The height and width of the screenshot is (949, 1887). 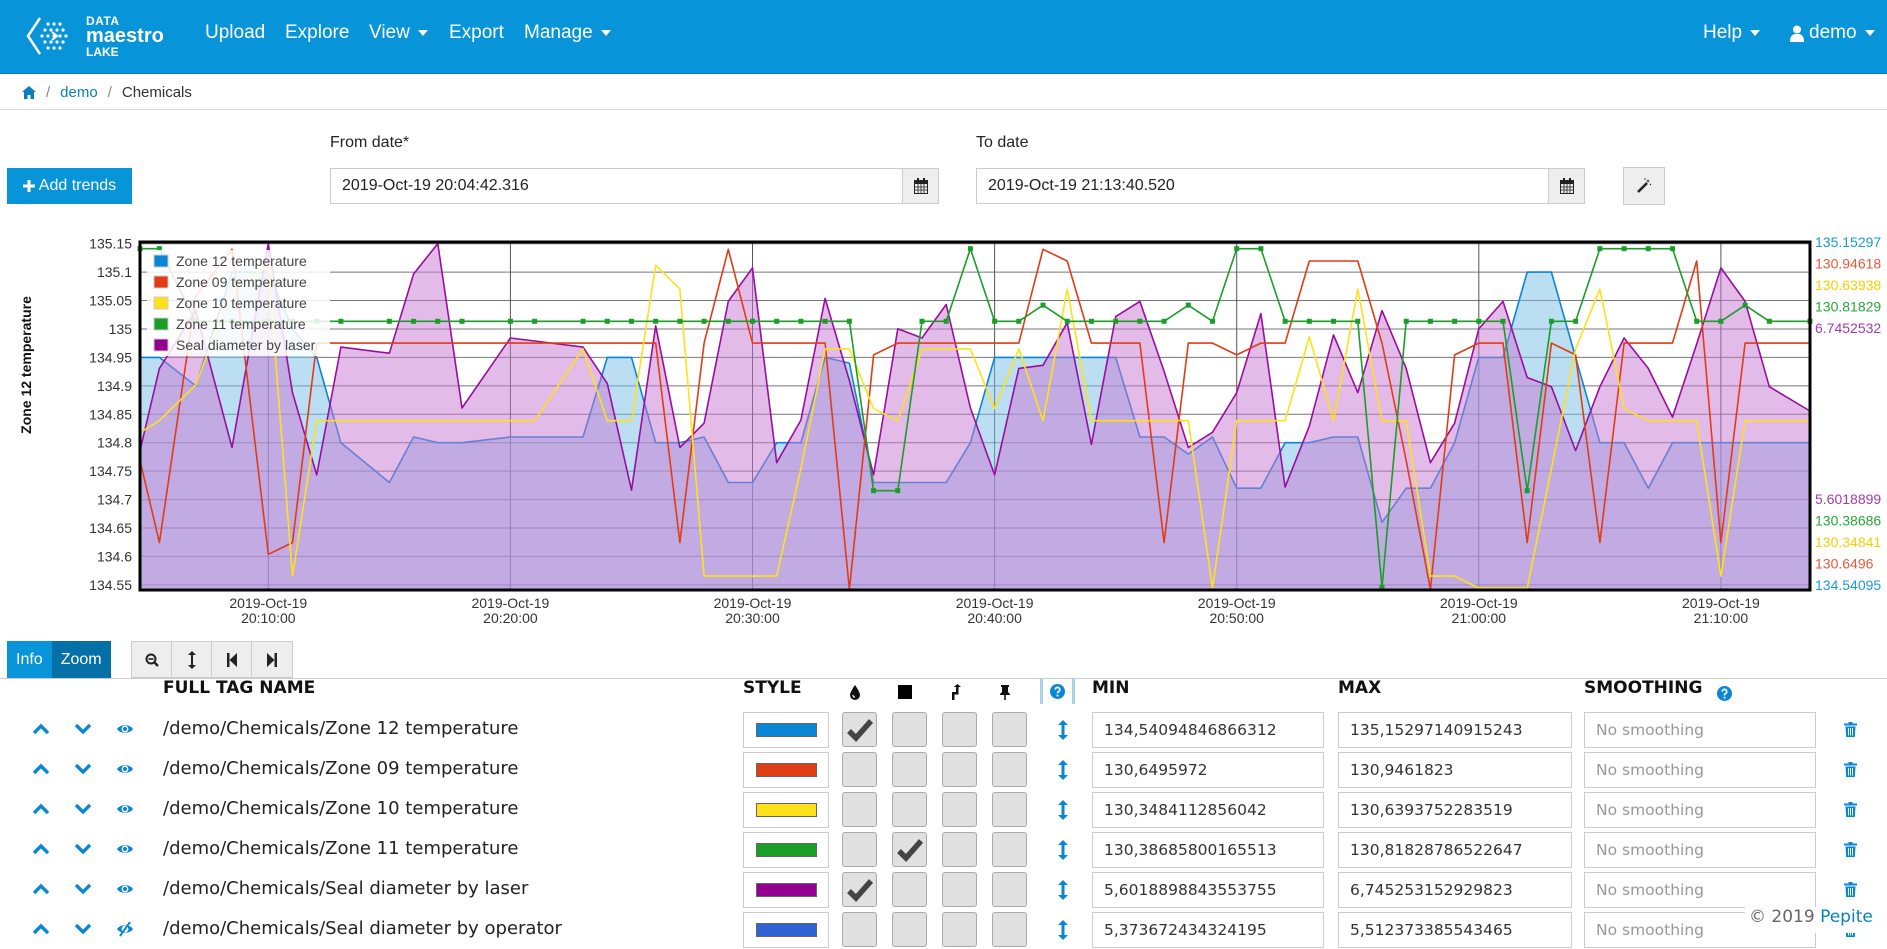 I want to click on nav-view-dropdown: View, so click(x=398, y=33).